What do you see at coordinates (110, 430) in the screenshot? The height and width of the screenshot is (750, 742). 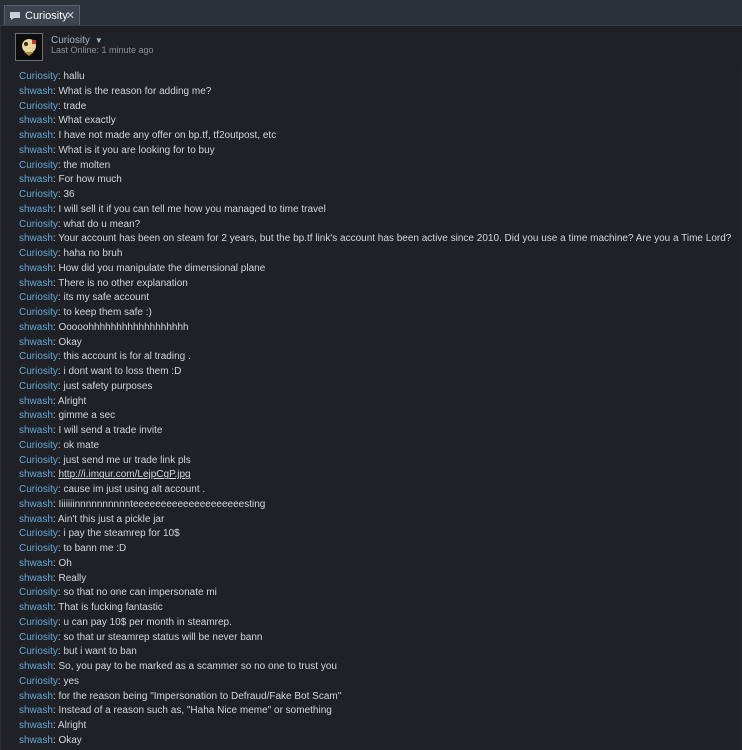 I see `message-text: I will send a trade invite` at bounding box center [110, 430].